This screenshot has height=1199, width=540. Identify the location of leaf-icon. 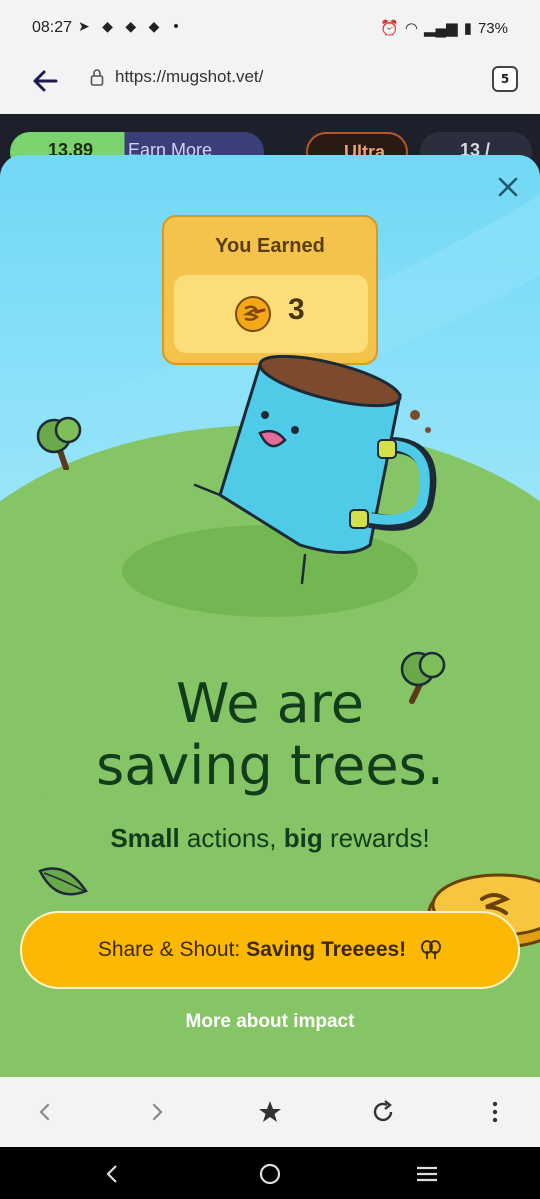
(63, 881).